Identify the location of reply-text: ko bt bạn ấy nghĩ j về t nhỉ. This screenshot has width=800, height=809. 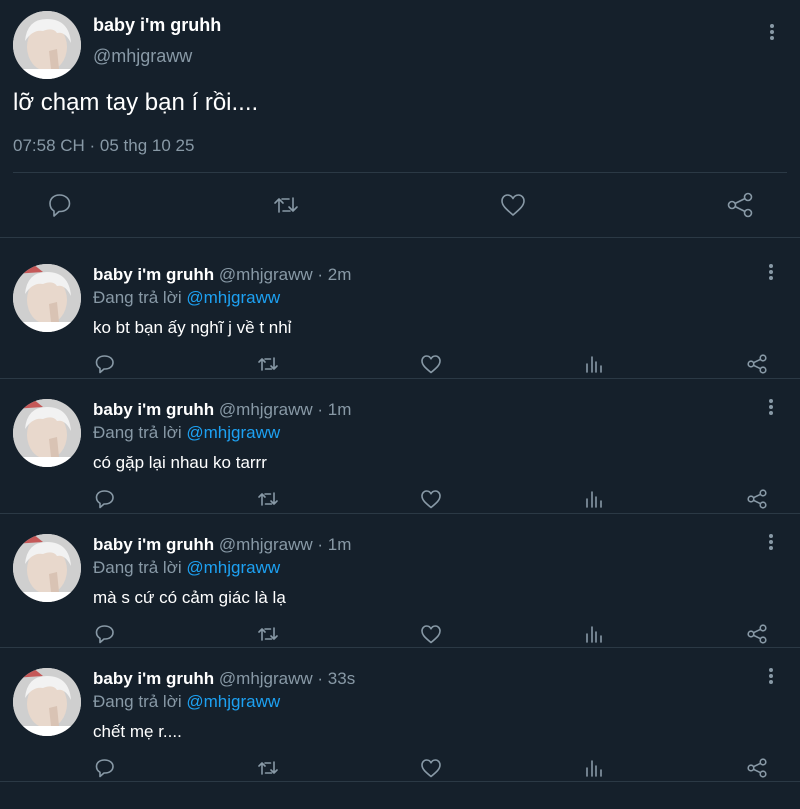
(192, 327).